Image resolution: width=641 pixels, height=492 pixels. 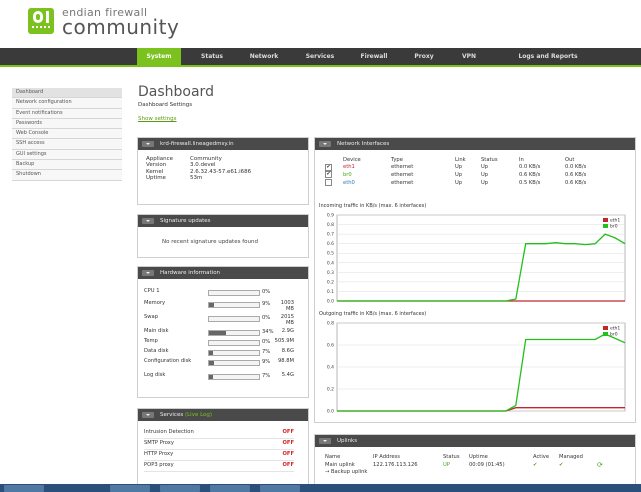 I want to click on interface-row: ✔ eth1 ethernet Up Up 0.0 KB/s 0.0 KB/s, so click(x=467, y=167).